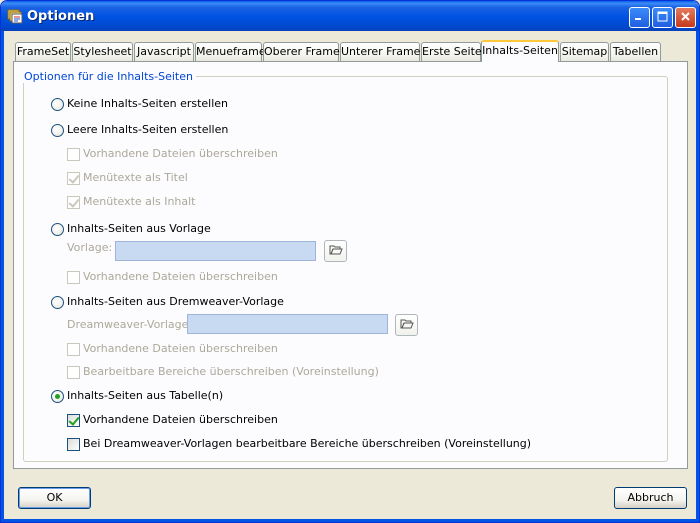 The image size is (700, 523). Describe the element at coordinates (147, 103) in the screenshot. I see `radio-none-label: Keine Inhalts-Seiten erstellen` at that location.